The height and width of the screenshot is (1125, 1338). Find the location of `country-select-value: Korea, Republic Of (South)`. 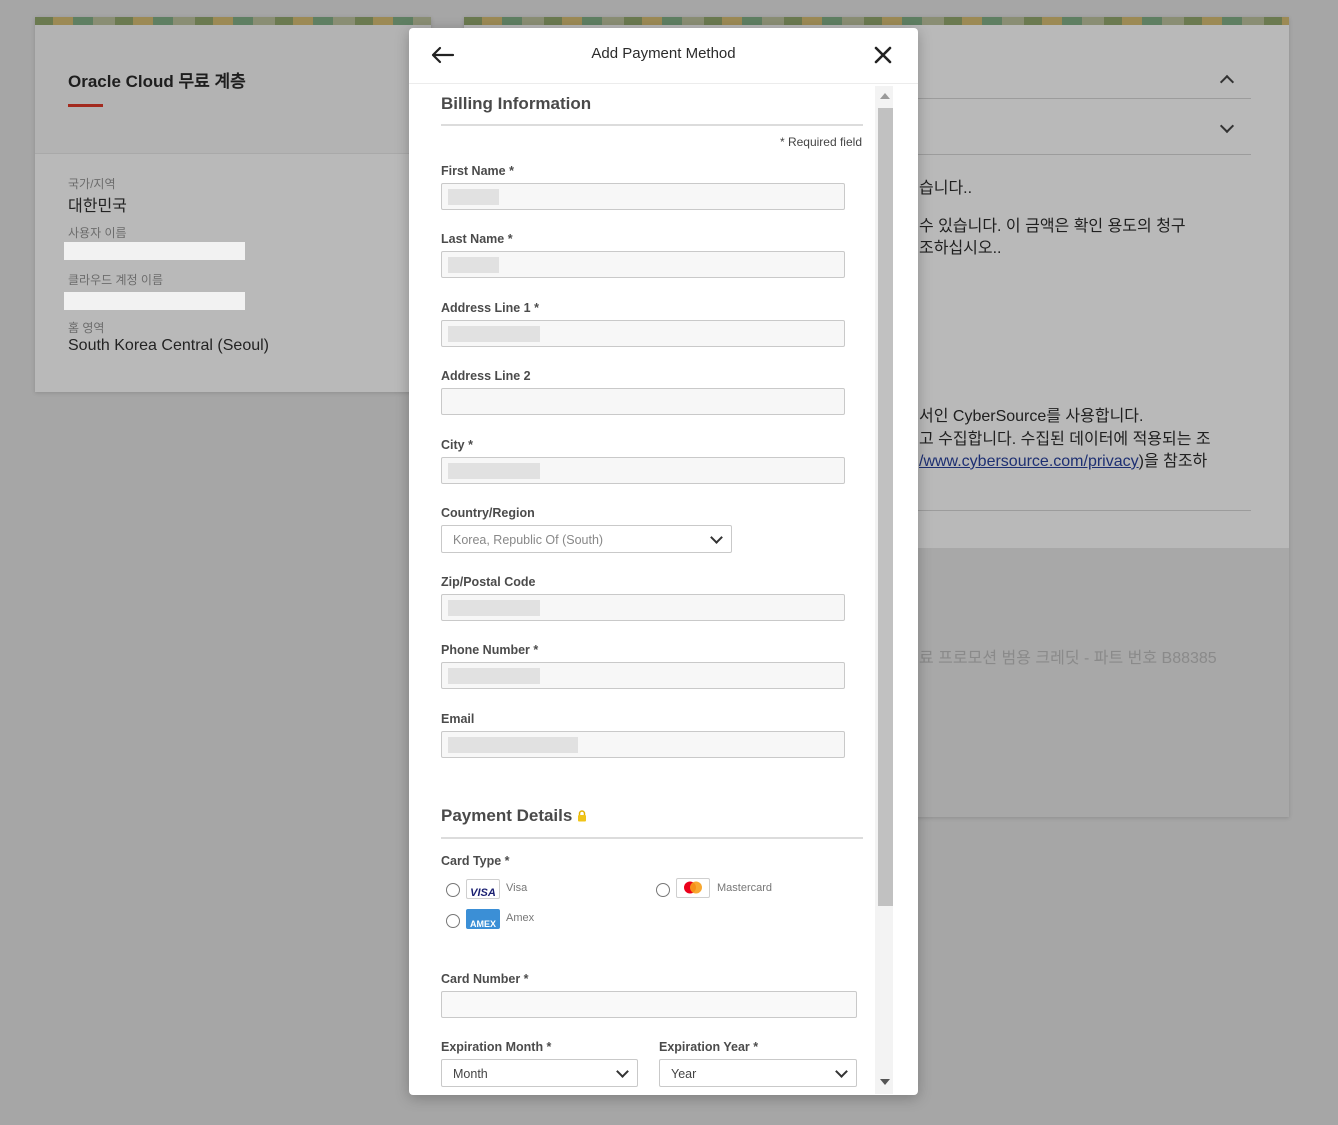

country-select-value: Korea, Republic Of (South) is located at coordinates (528, 540).